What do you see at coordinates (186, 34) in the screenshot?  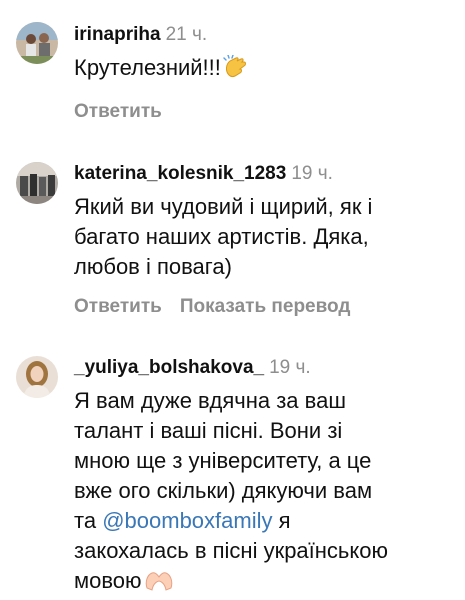 I see `timestamp: 21 ч.` at bounding box center [186, 34].